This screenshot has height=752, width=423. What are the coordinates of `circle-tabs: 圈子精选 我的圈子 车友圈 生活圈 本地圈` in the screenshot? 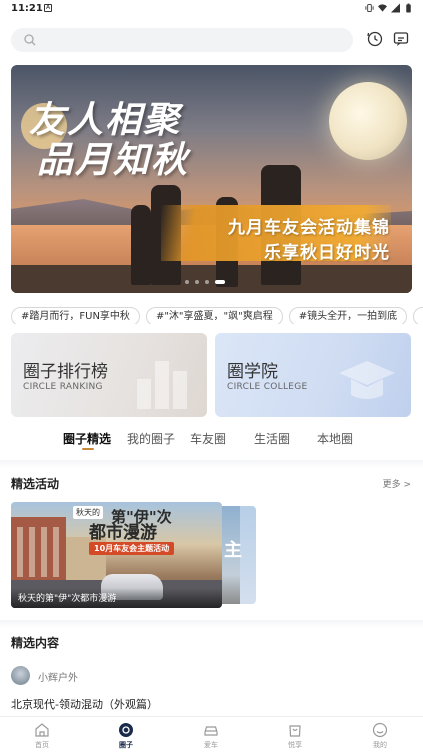 It's located at (211, 440).